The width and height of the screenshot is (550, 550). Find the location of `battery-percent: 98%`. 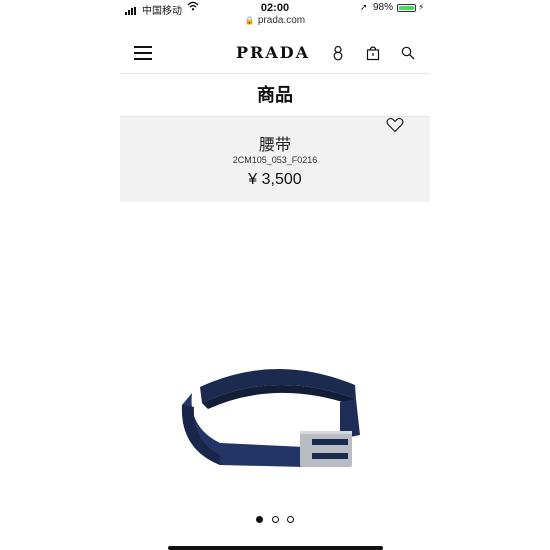

battery-percent: 98% is located at coordinates (383, 7).